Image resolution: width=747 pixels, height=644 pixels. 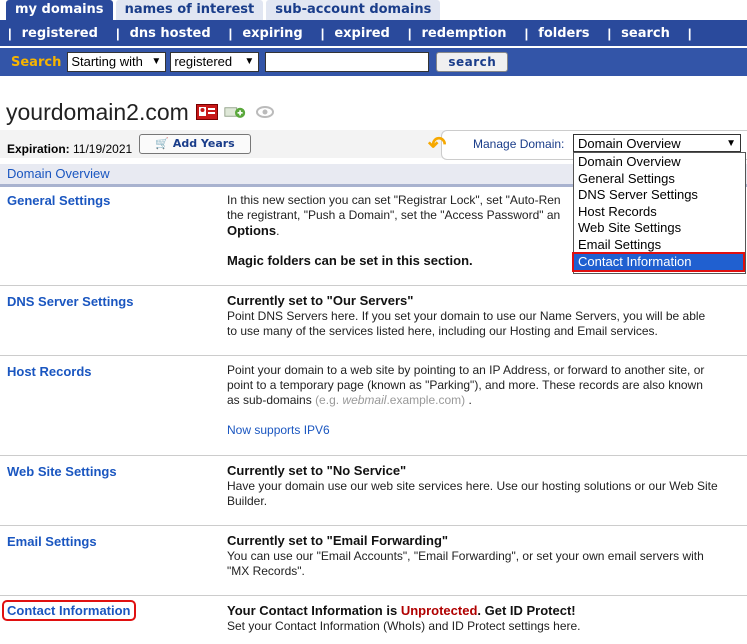 I want to click on nav-redemption: redemption, so click(x=469, y=33).